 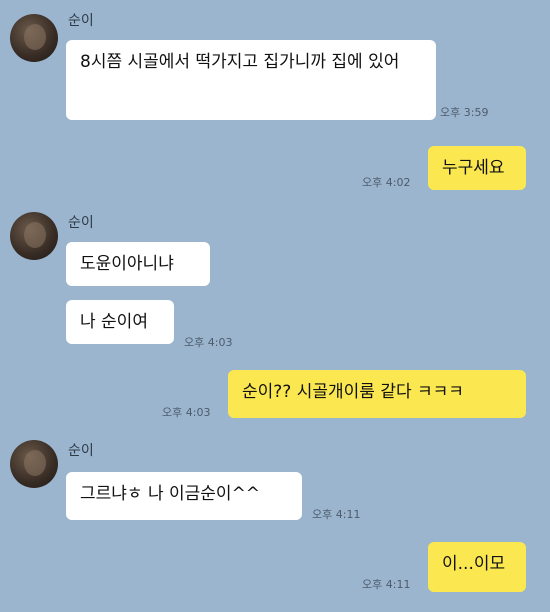 What do you see at coordinates (377, 394) in the screenshot?
I see `outgoing-message-bubble: 순이?? 시골개이룸 같다 ㅋㅋㅋ` at bounding box center [377, 394].